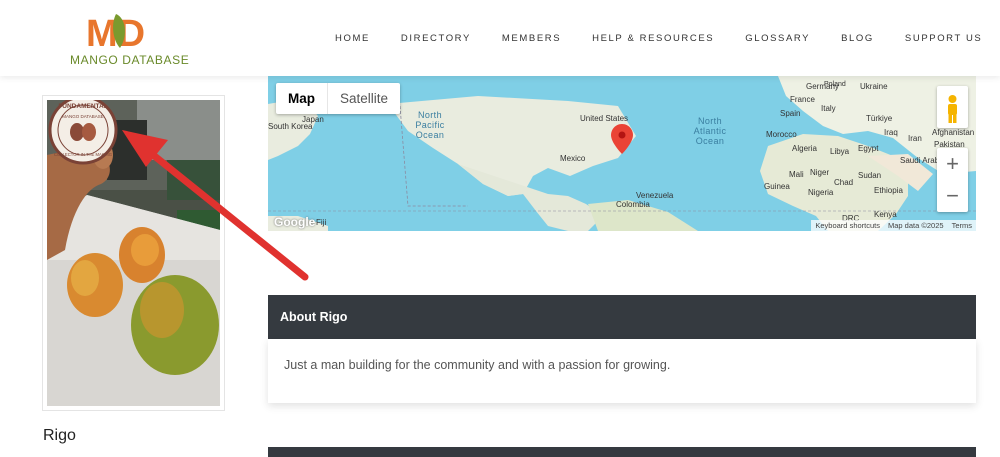  What do you see at coordinates (820, 172) in the screenshot?
I see `map-label-niger: Niger` at bounding box center [820, 172].